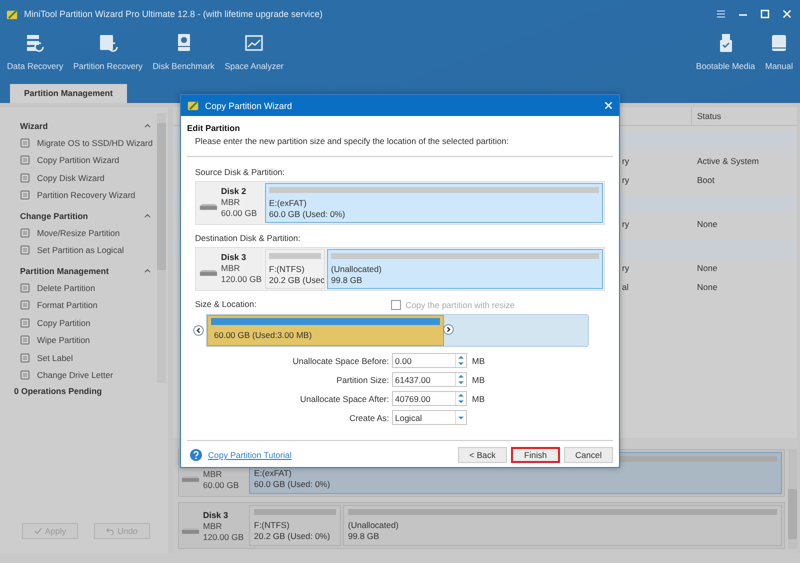 This screenshot has height=563, width=800. I want to click on tab: Partition Management, so click(68, 93).